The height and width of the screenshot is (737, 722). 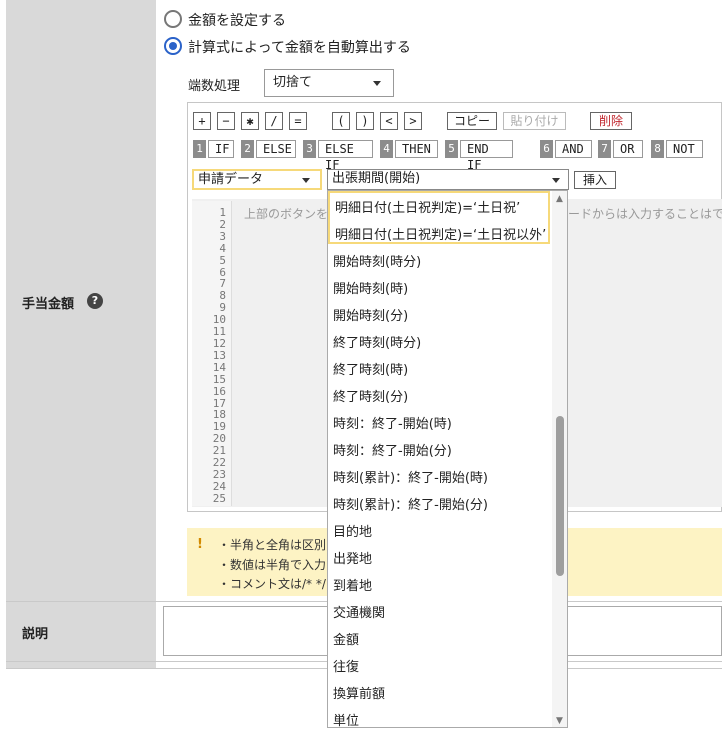 I want to click on dropdown-option: 時刻(累計)：終了-開始(時), so click(x=410, y=476).